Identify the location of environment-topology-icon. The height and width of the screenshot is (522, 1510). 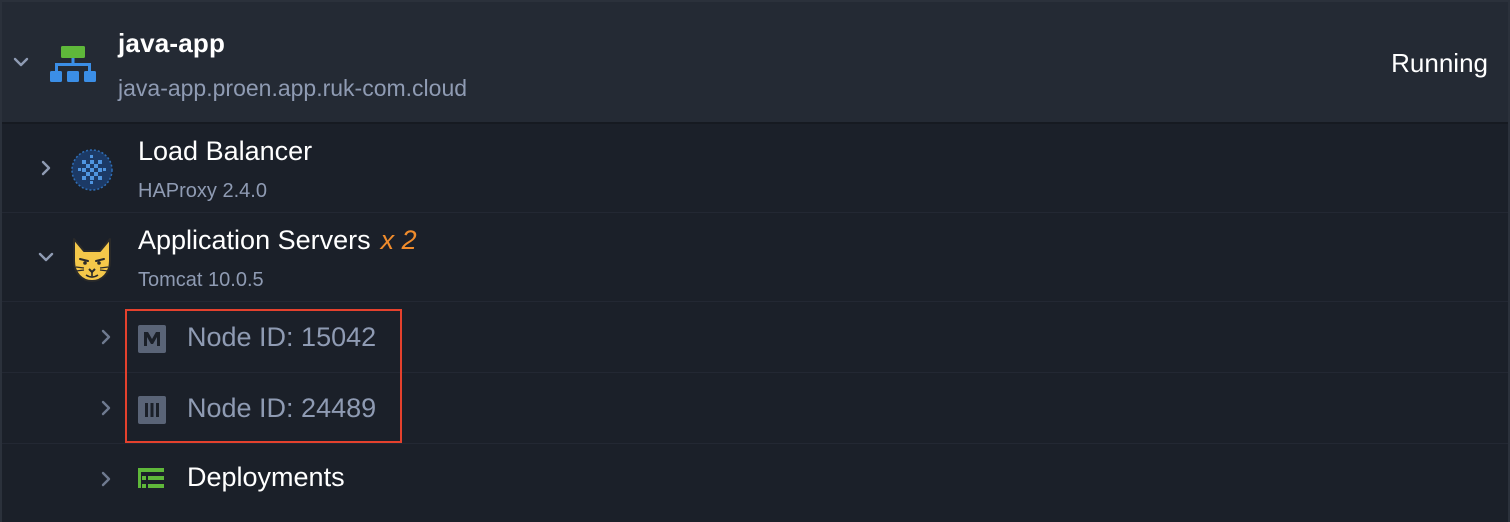
(73, 67).